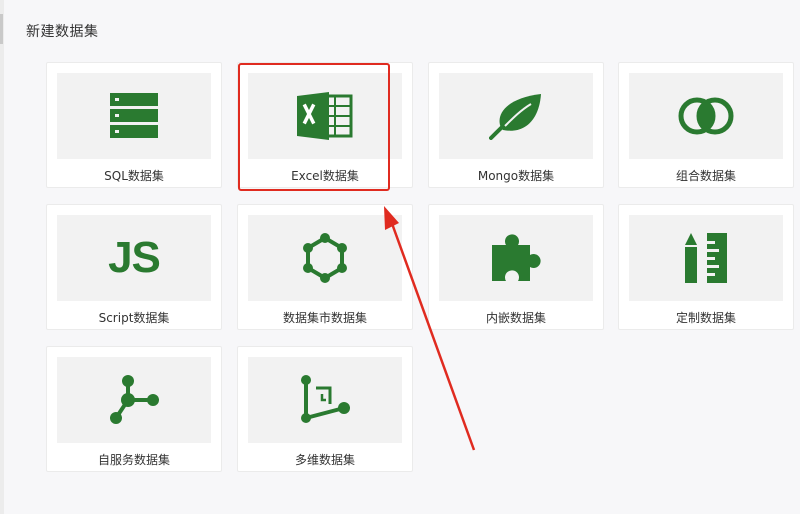 The image size is (800, 514). I want to click on dataset-card-mongo: Mongo数据集, so click(516, 125).